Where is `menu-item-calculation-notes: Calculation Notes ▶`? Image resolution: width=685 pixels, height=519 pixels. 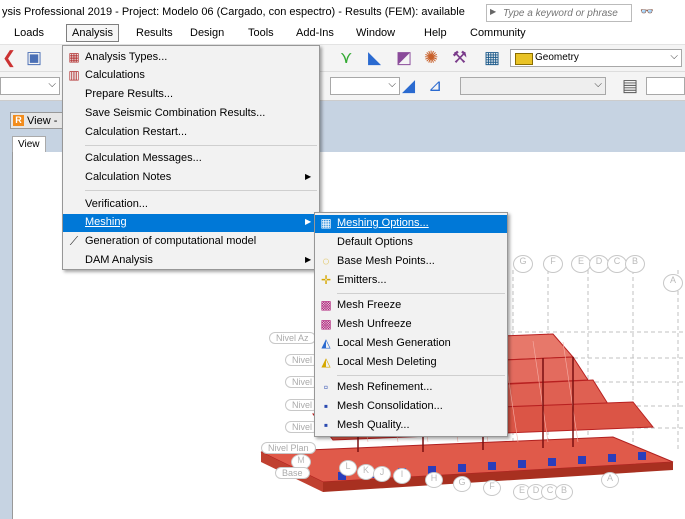
menu-item-calculation-notes: Calculation Notes ▶ is located at coordinates (191, 178).